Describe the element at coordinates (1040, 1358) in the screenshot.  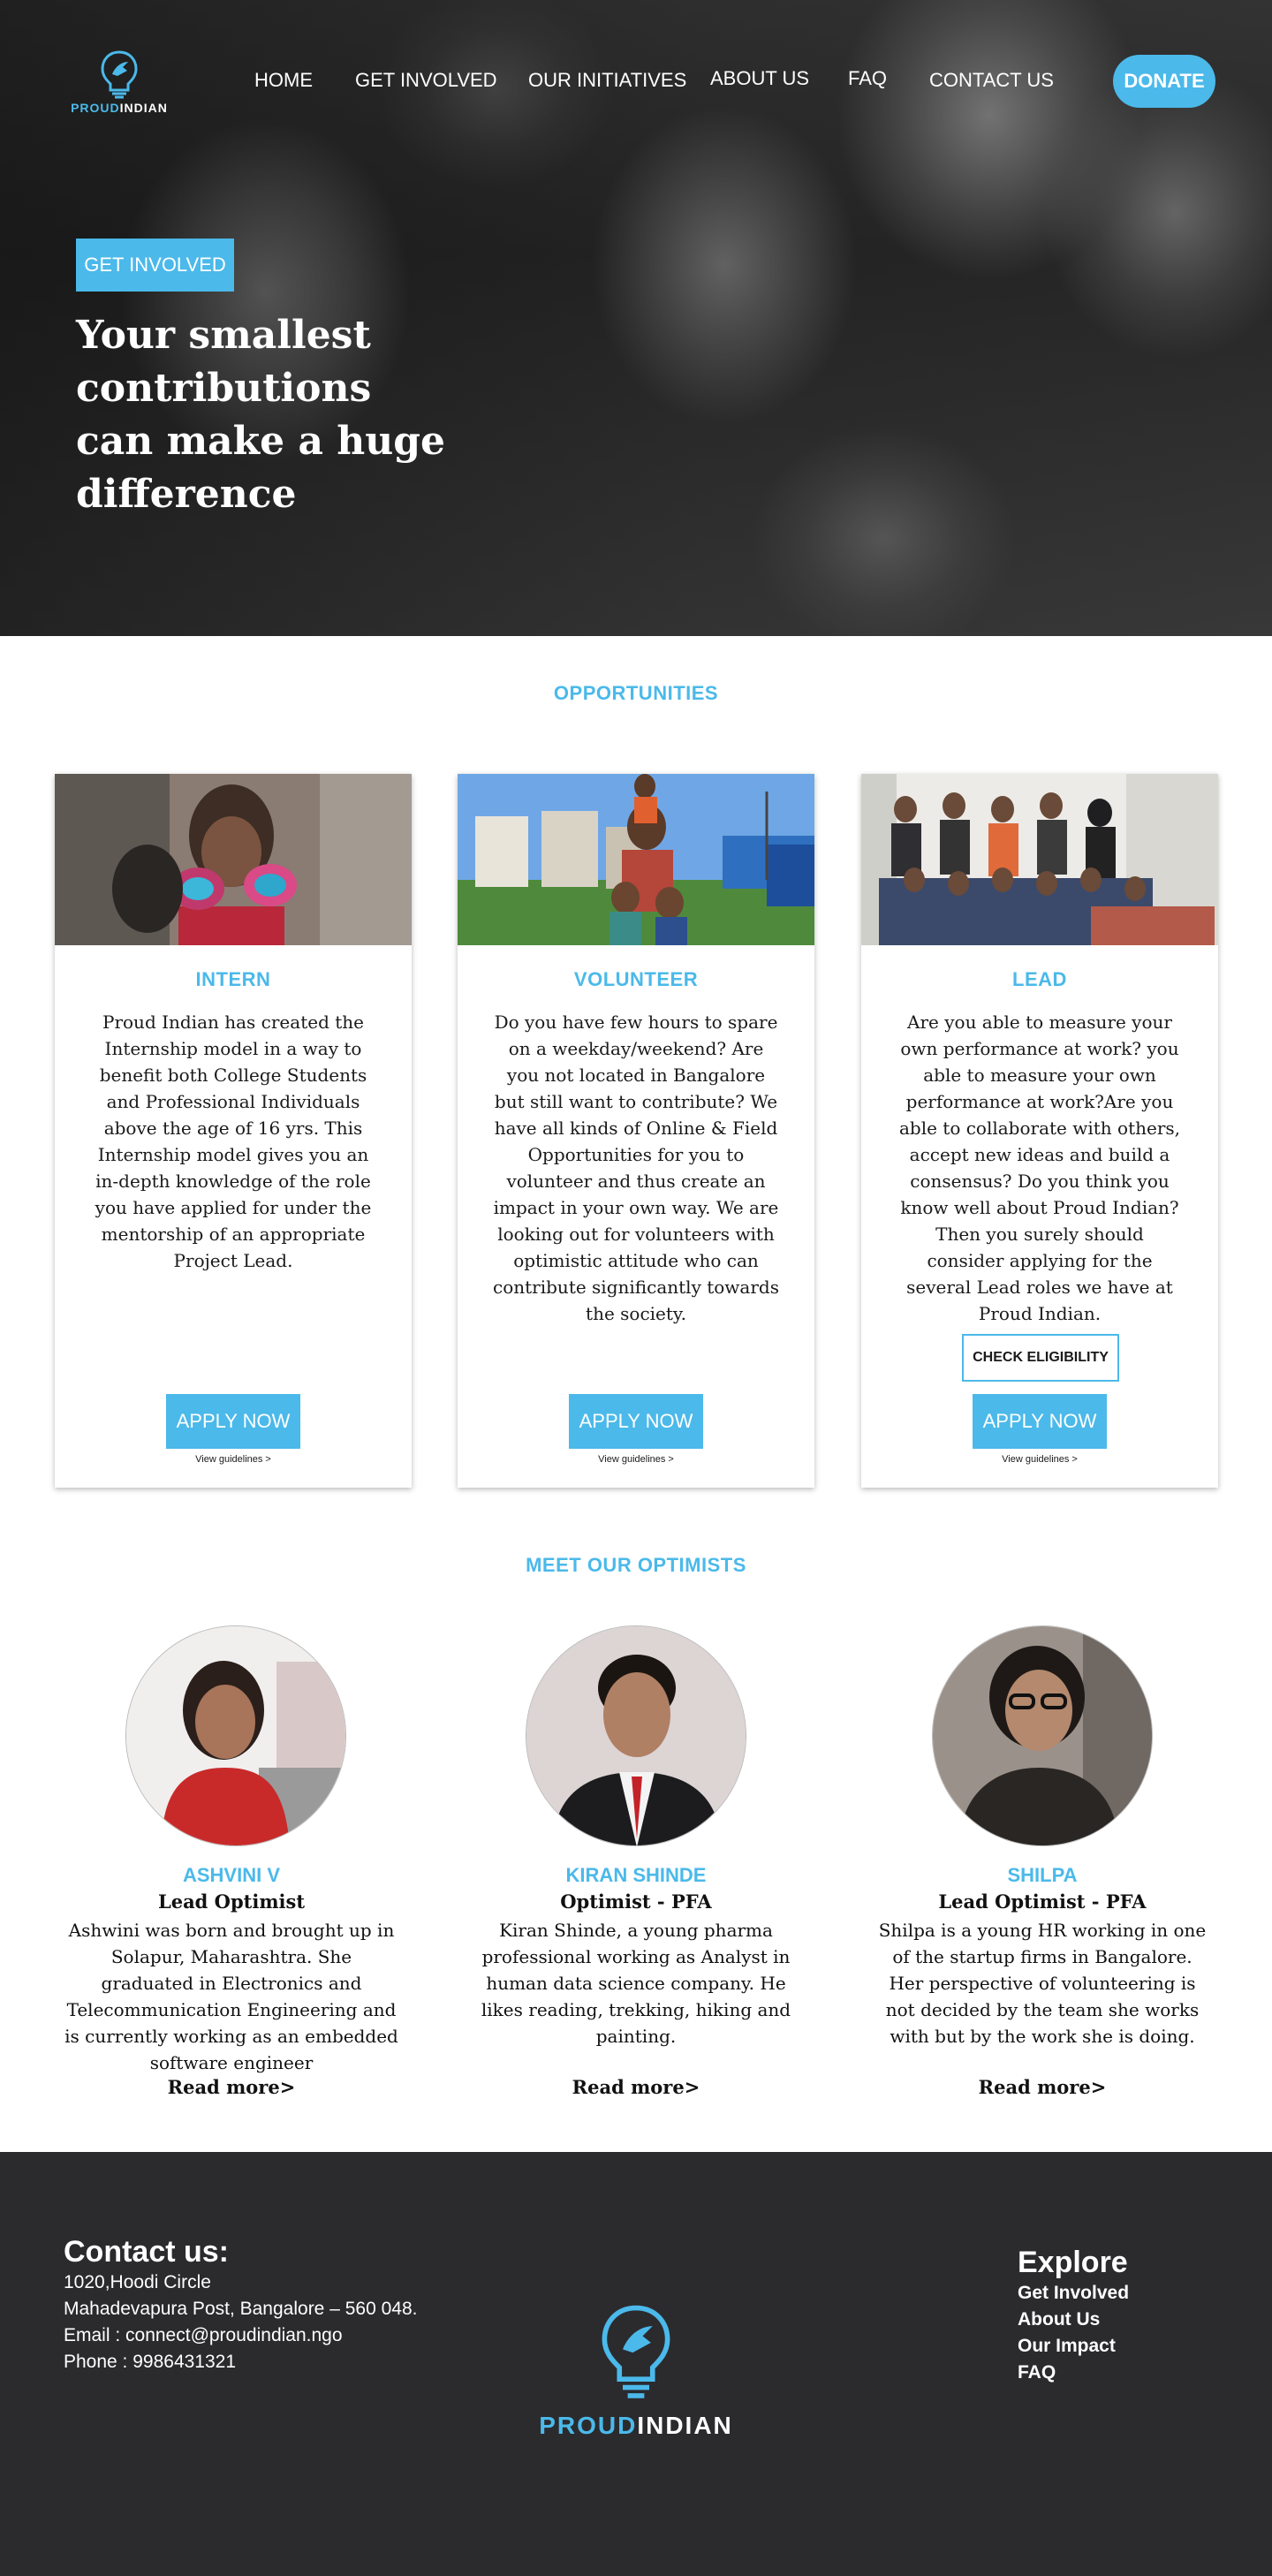
I see `check-eligibility-button: CHECK ELIGIBILITY` at that location.